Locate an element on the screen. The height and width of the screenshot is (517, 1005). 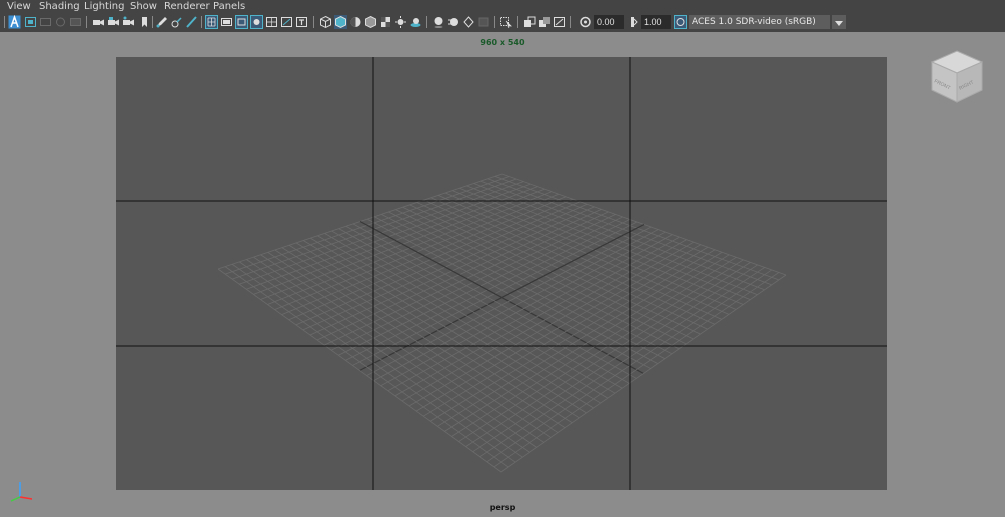
resolution-label: 960 x 540 is located at coordinates (502, 42).